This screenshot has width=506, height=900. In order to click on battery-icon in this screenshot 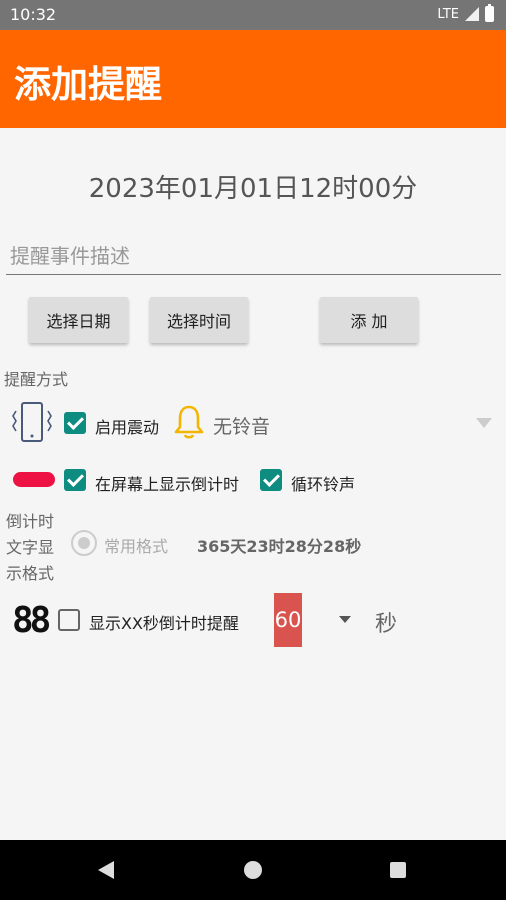, I will do `click(489, 13)`.